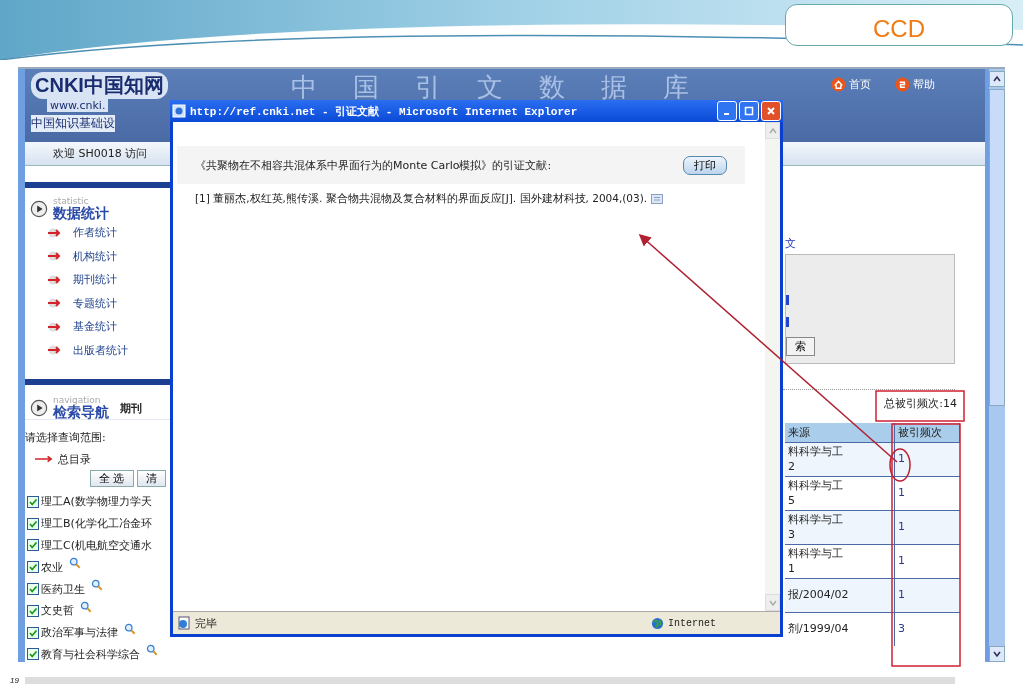  What do you see at coordinates (800, 346) in the screenshot?
I see `search-button: 索` at bounding box center [800, 346].